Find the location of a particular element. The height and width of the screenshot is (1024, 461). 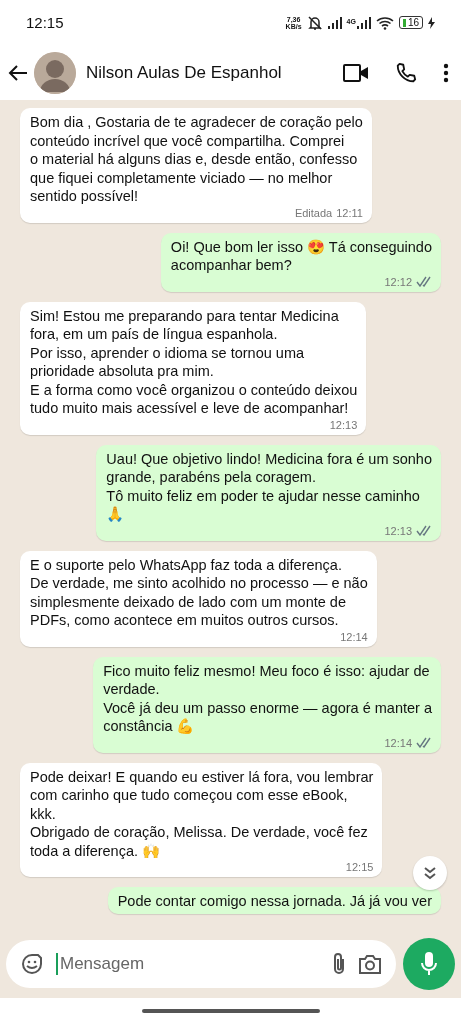

composer-bar: Mensagem is located at coordinates (201, 964).